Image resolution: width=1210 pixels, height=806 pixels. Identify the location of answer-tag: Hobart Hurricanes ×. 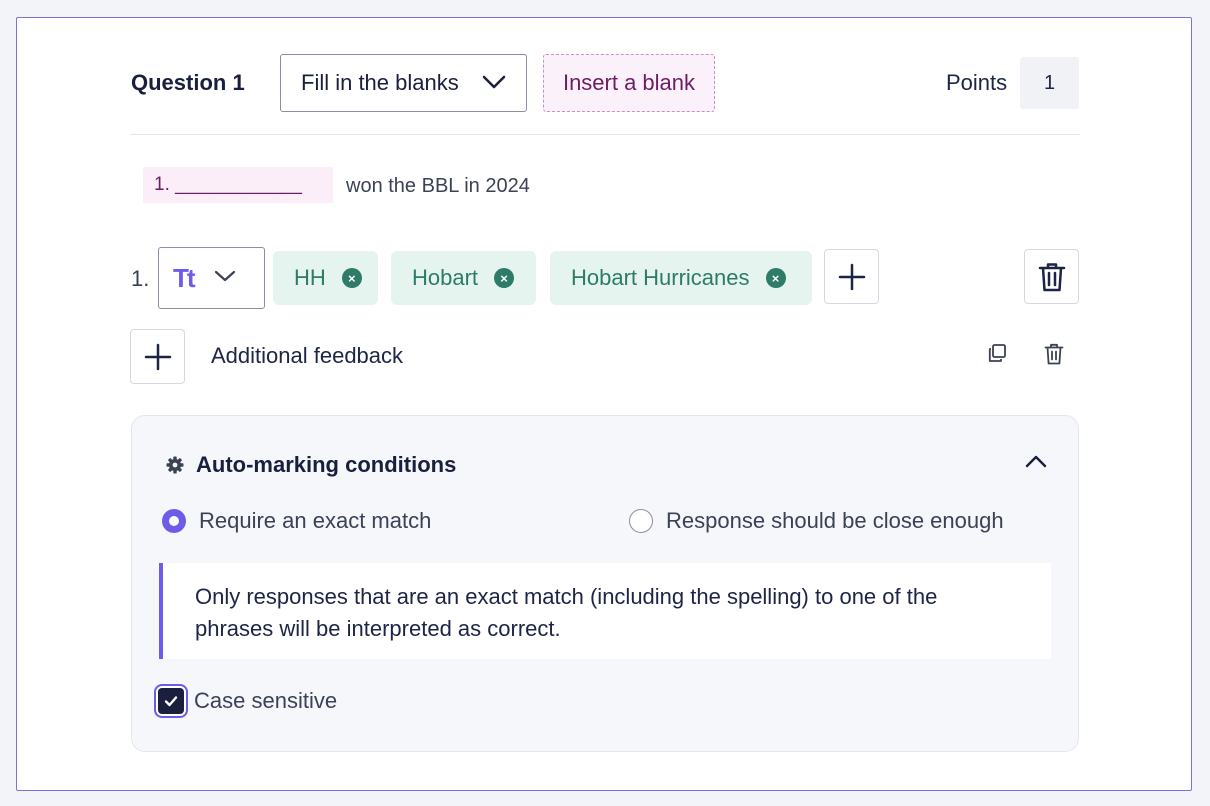
(681, 278).